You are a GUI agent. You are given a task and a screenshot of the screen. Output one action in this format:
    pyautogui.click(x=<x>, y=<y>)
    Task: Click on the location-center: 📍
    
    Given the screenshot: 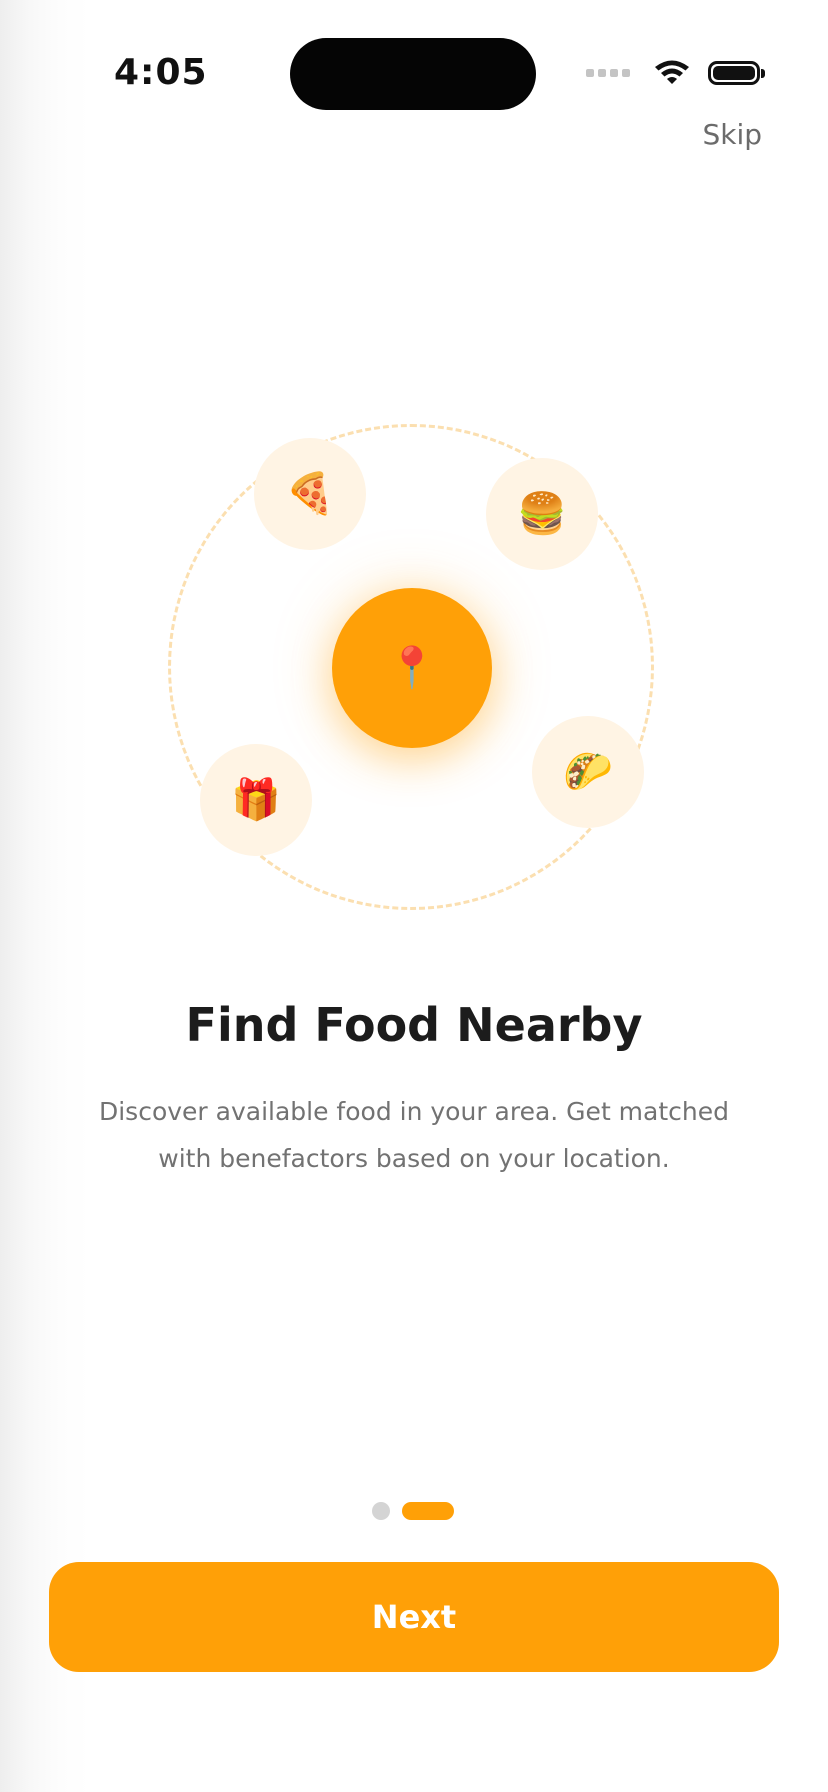 What is the action you would take?
    pyautogui.click(x=412, y=668)
    